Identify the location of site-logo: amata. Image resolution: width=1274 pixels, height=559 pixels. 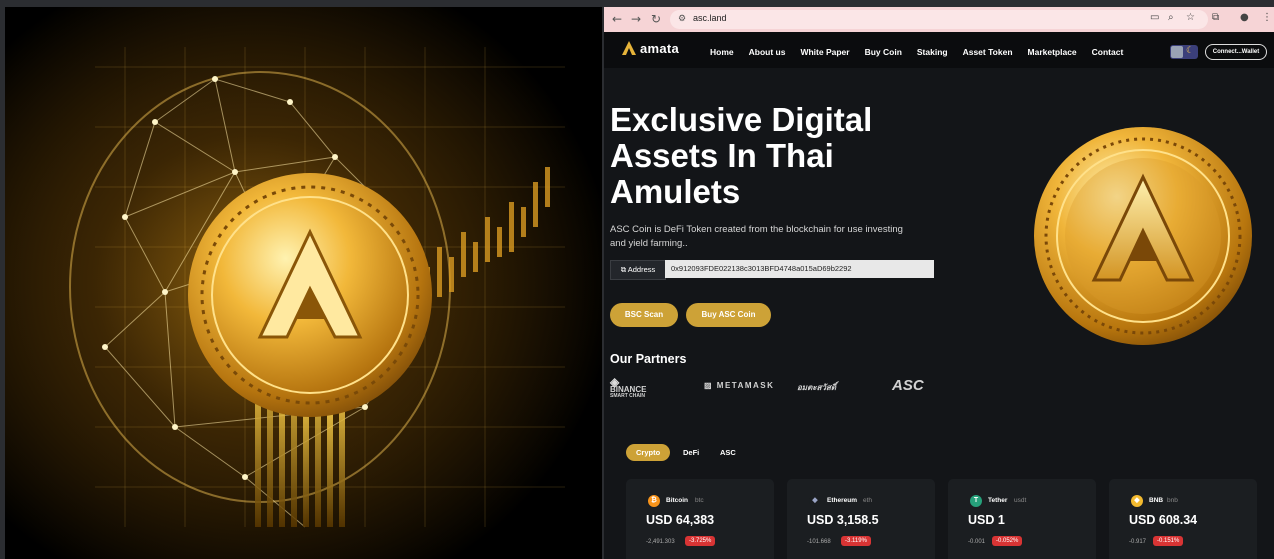
(650, 48).